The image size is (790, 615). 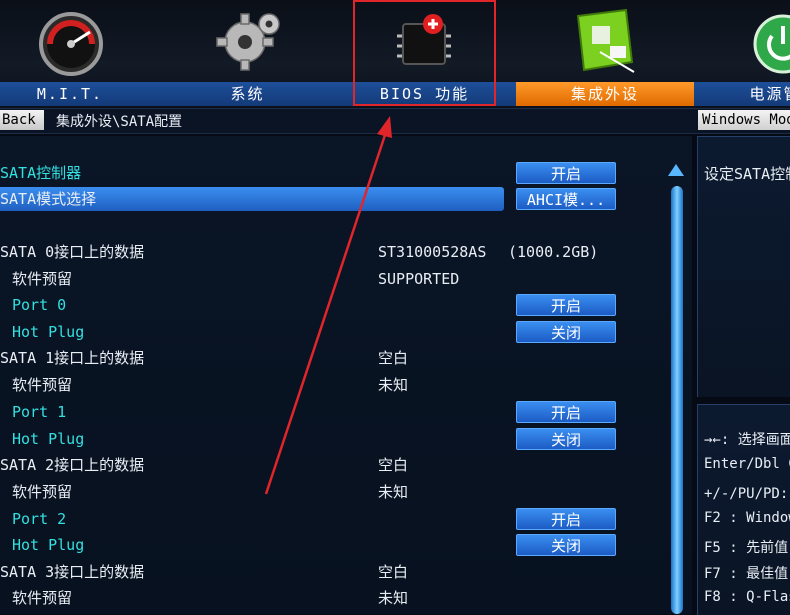 What do you see at coordinates (39, 305) in the screenshot?
I see `port0-label: Port 0` at bounding box center [39, 305].